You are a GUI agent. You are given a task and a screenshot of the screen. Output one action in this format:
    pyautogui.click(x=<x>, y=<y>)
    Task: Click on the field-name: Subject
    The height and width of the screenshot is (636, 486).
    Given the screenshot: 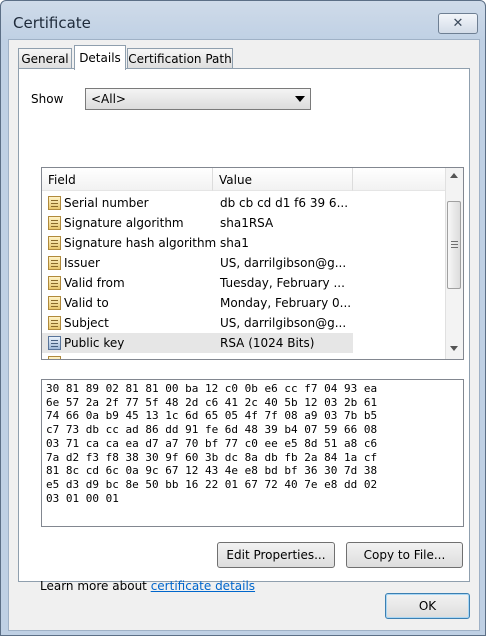 What is the action you would take?
    pyautogui.click(x=86, y=323)
    